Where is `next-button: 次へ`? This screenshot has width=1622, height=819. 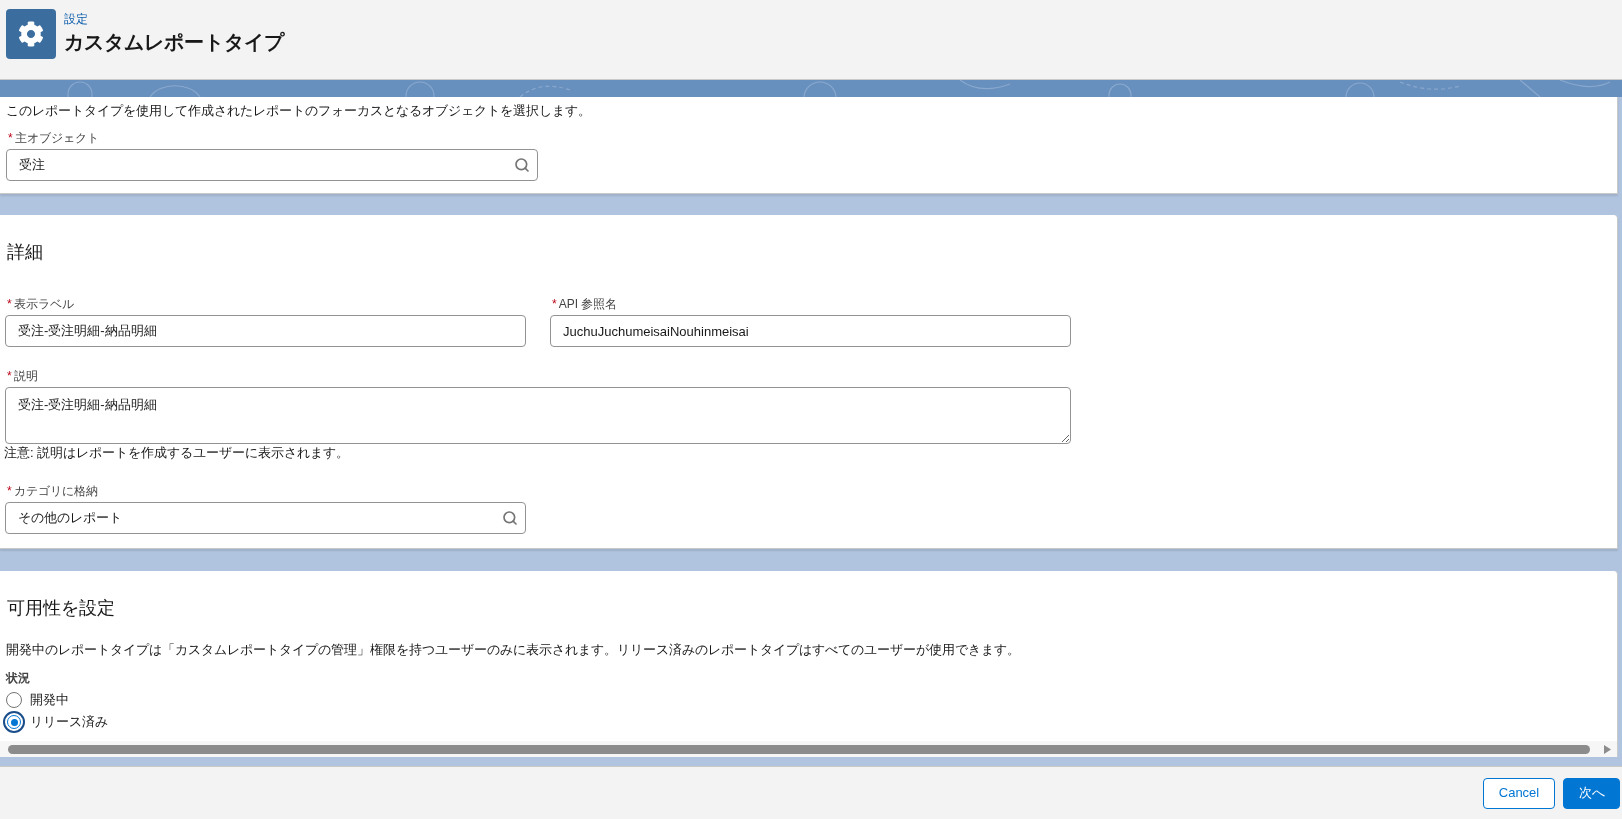 next-button: 次へ is located at coordinates (1591, 793).